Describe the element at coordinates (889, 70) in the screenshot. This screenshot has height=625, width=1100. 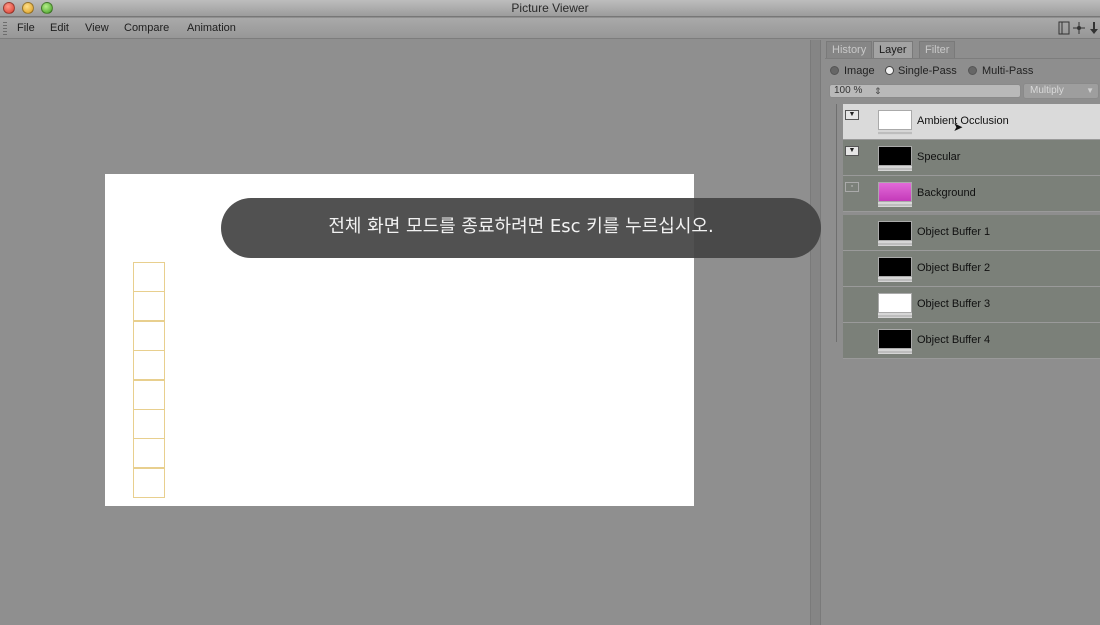
I see `radio-single-pass` at that location.